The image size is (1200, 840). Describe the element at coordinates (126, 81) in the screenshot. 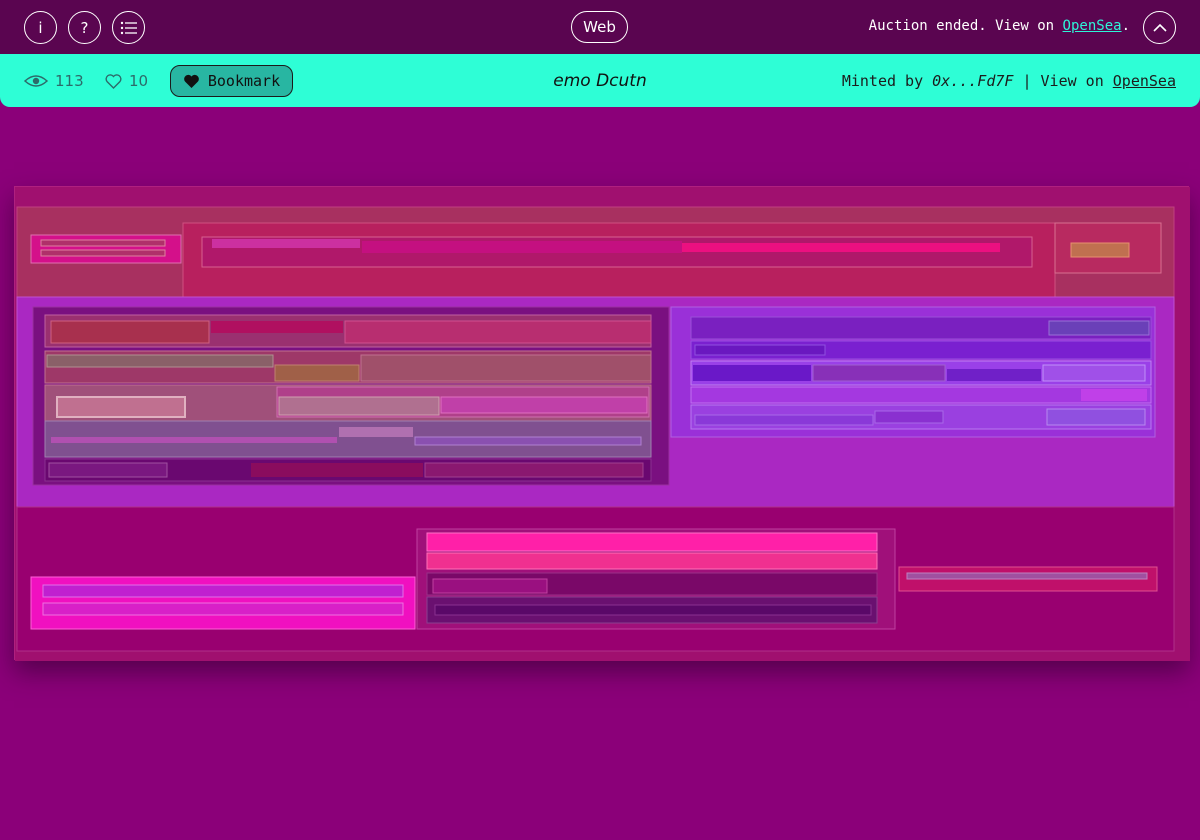

I see `likes-stat: 10` at that location.